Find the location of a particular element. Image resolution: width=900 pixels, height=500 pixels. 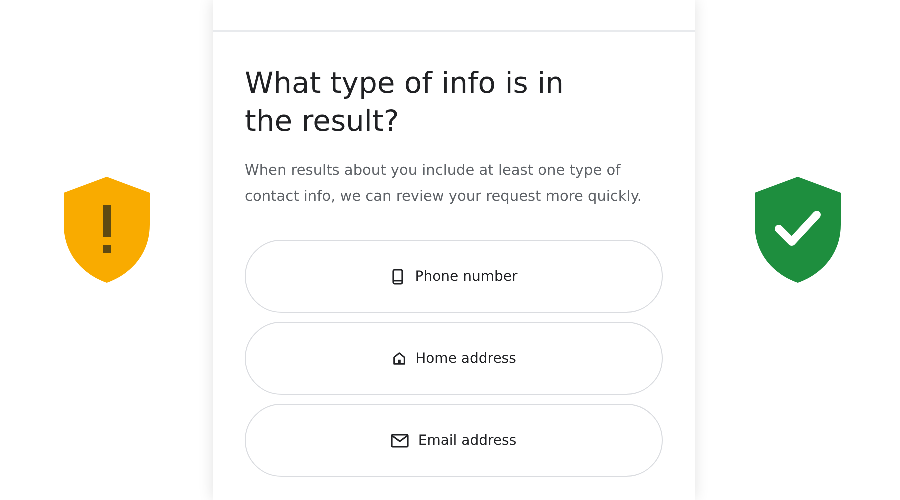

option-button: Phone number is located at coordinates (454, 276).